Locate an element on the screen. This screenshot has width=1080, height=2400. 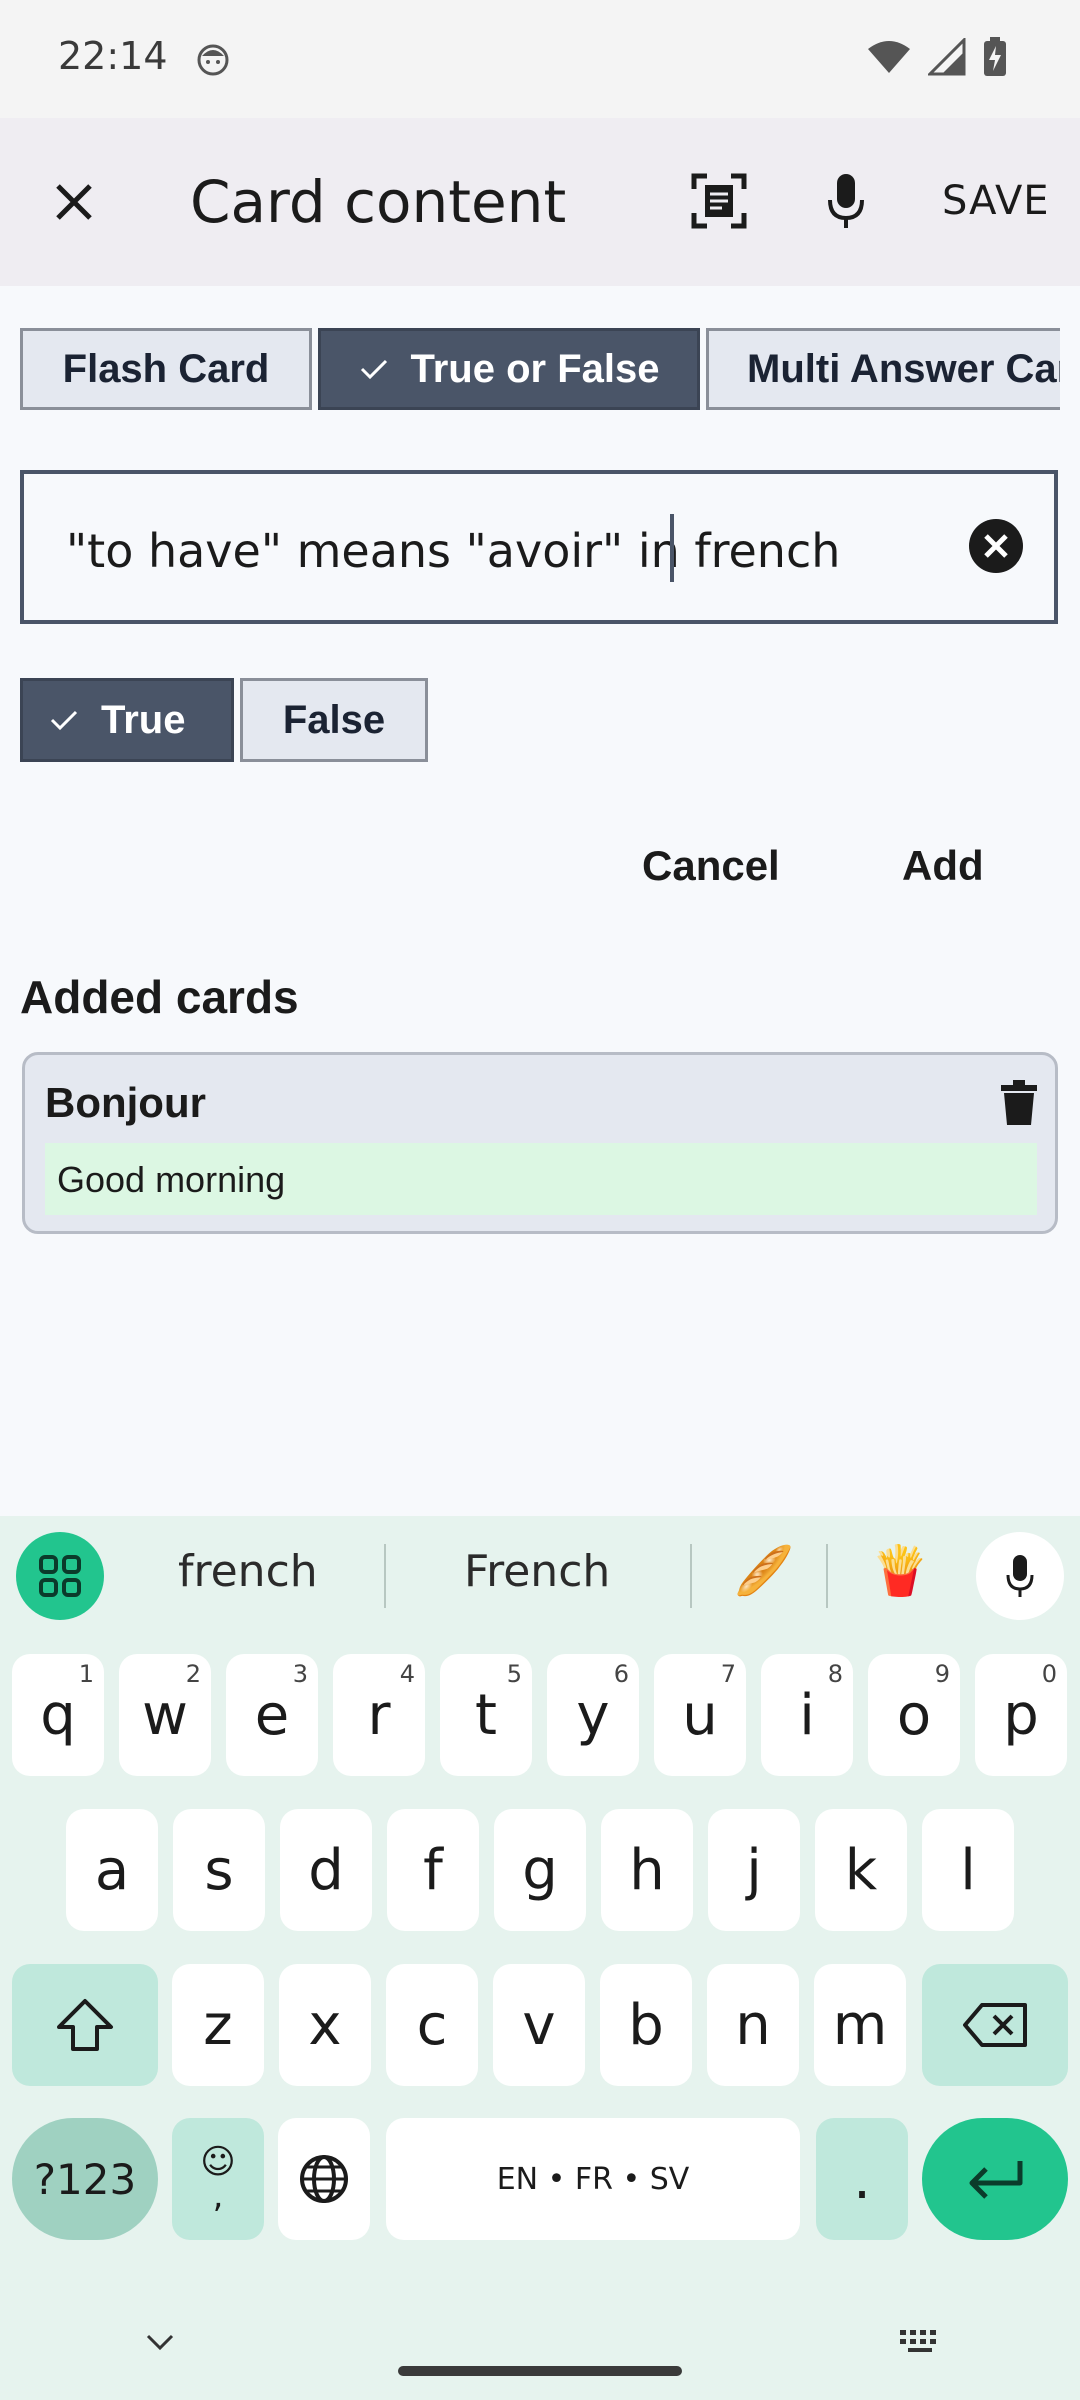
home-handle is located at coordinates (540, 2371).